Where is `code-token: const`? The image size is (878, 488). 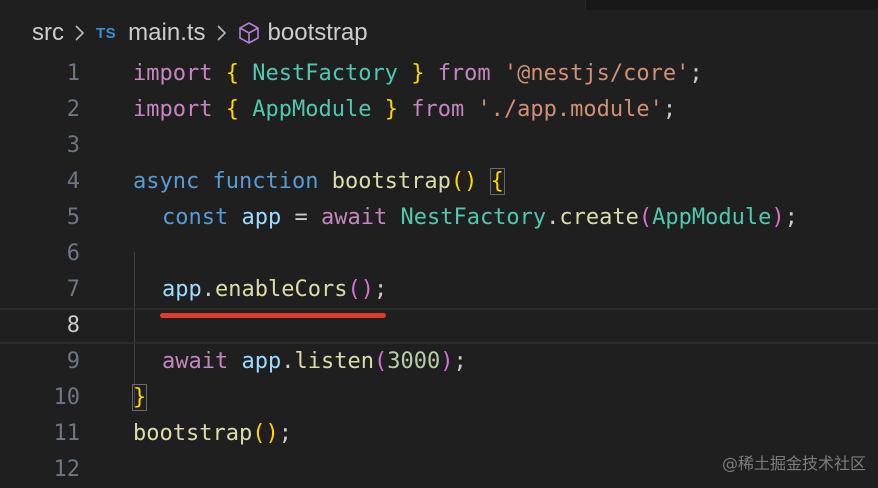 code-token: const is located at coordinates (195, 217).